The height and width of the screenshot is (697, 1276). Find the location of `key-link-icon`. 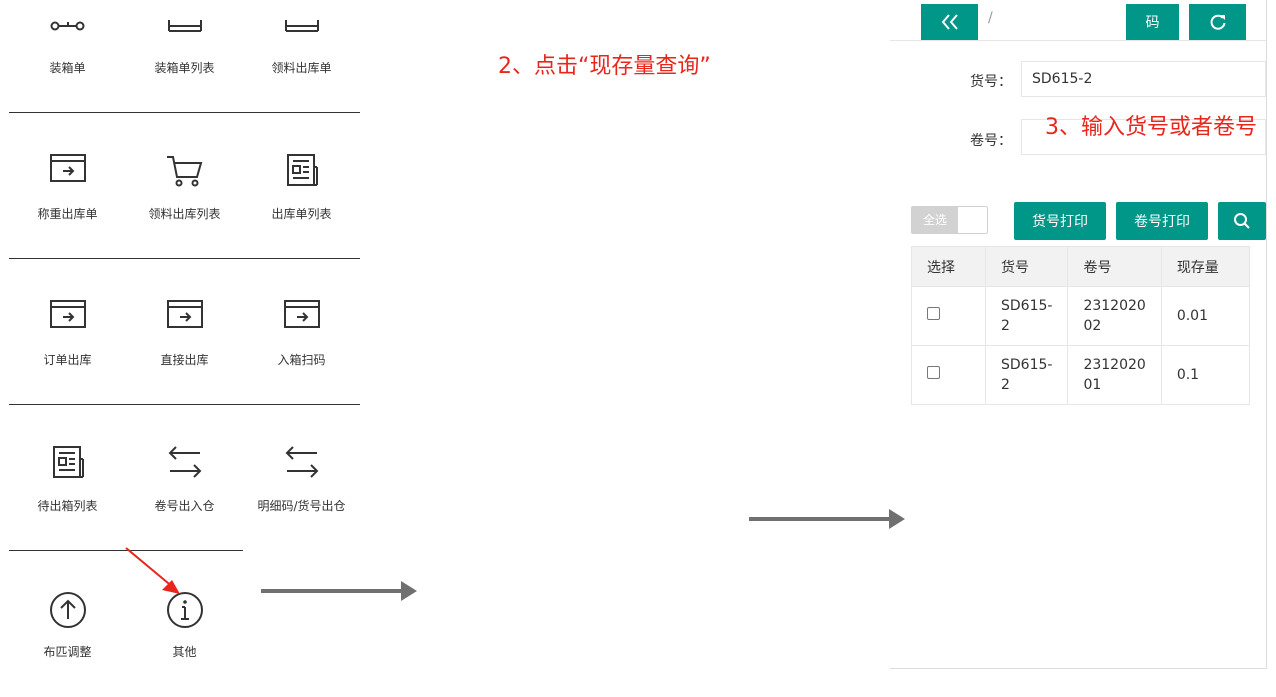

key-link-icon is located at coordinates (67, 25).